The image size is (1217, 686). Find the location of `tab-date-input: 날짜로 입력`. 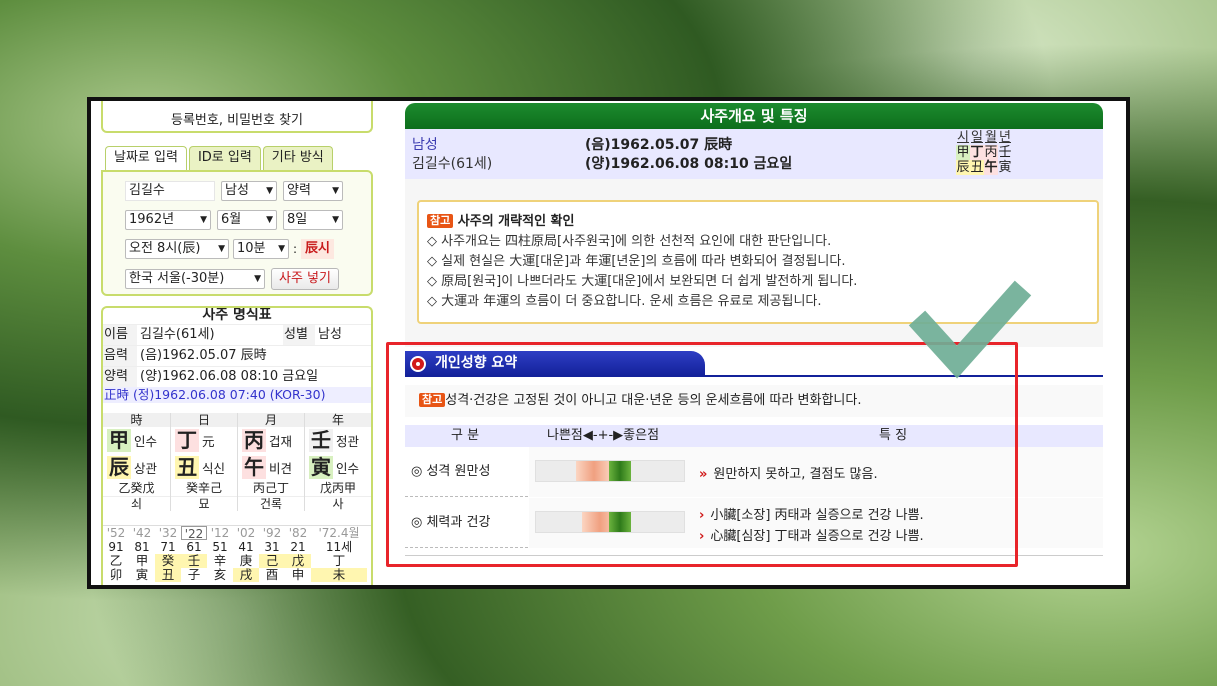

tab-date-input: 날짜로 입력 is located at coordinates (146, 158).